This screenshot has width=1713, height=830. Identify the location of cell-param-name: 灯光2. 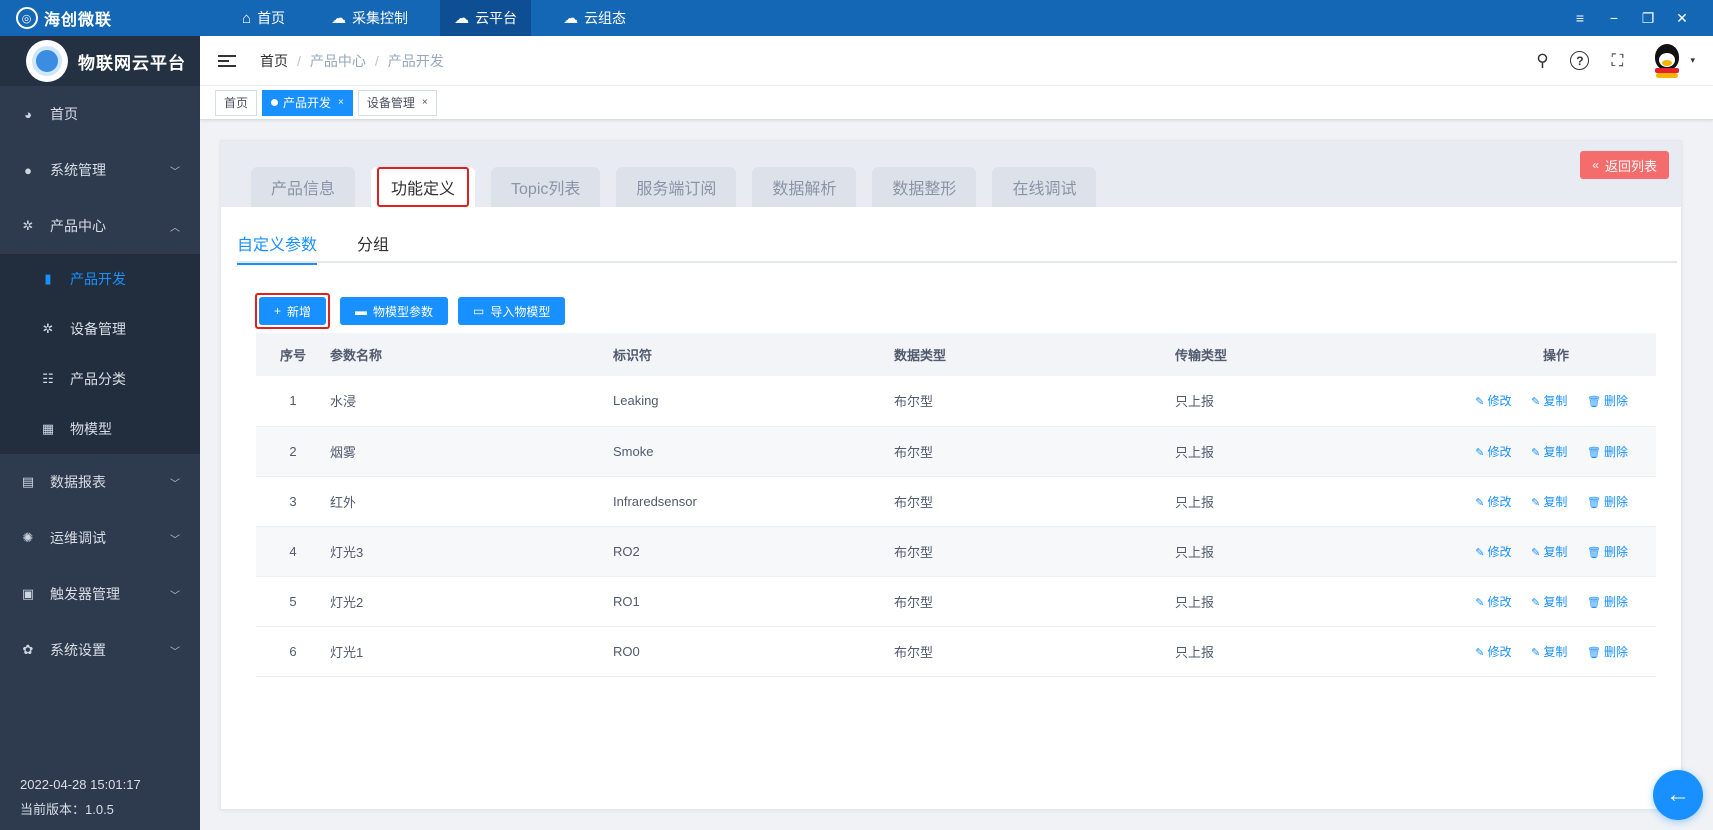
(471, 601).